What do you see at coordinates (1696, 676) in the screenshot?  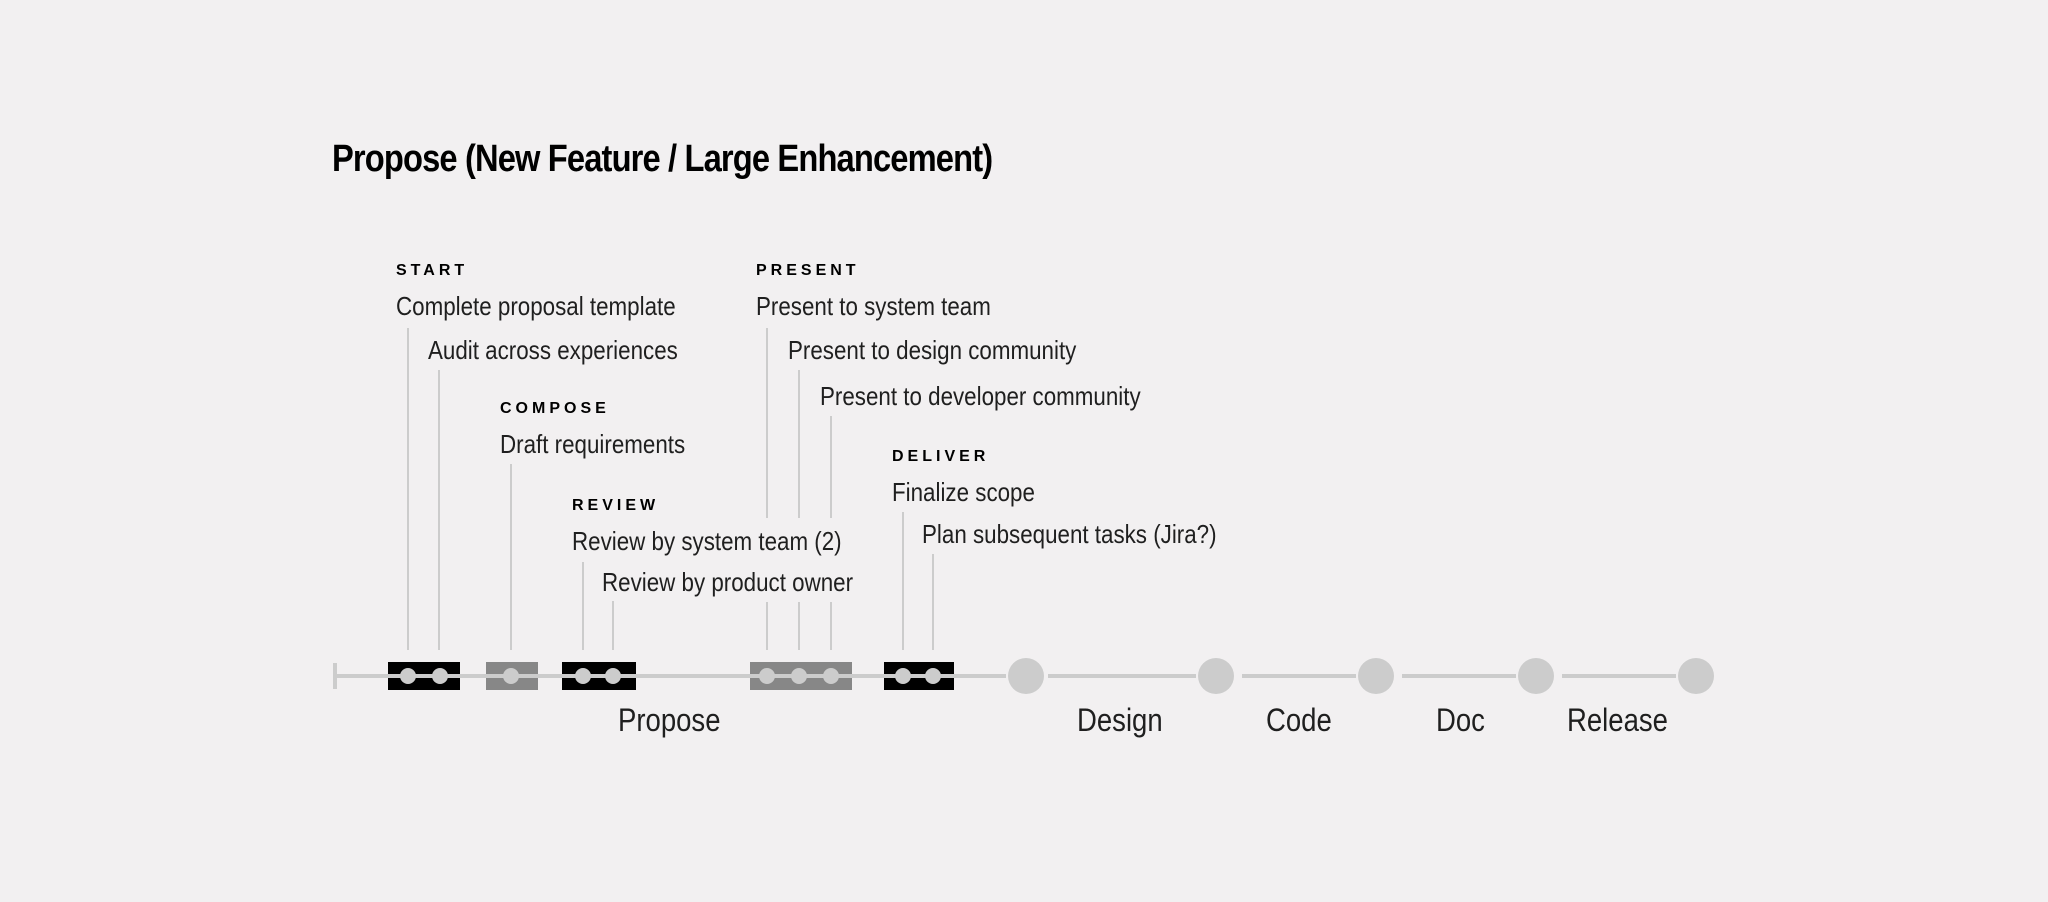 I see `stage-milestone-release` at bounding box center [1696, 676].